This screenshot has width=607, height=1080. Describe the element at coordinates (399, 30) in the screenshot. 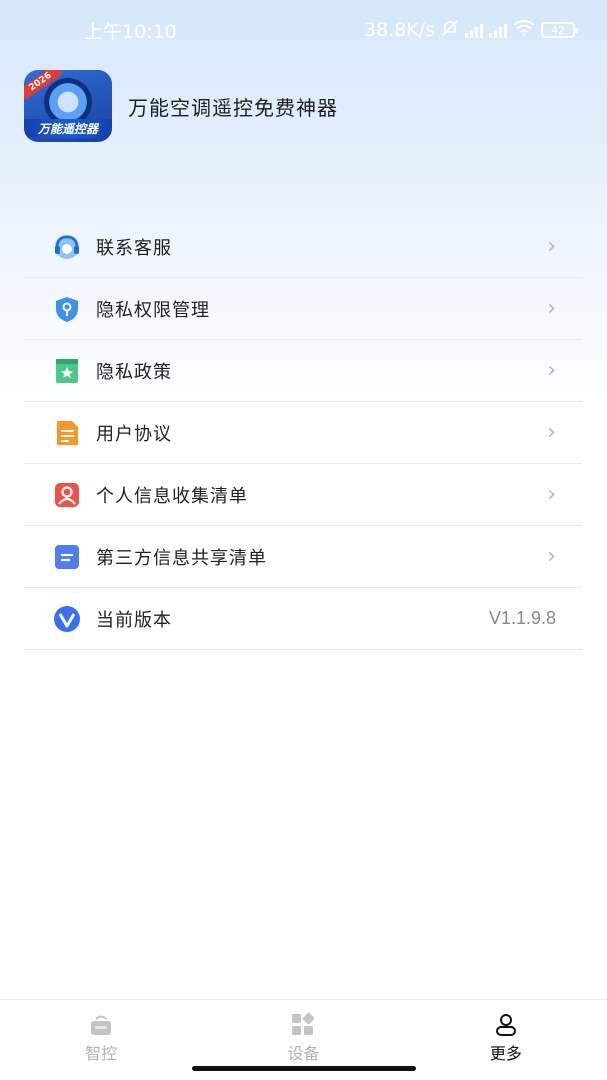

I see `net-speed: 38.8K/s` at that location.